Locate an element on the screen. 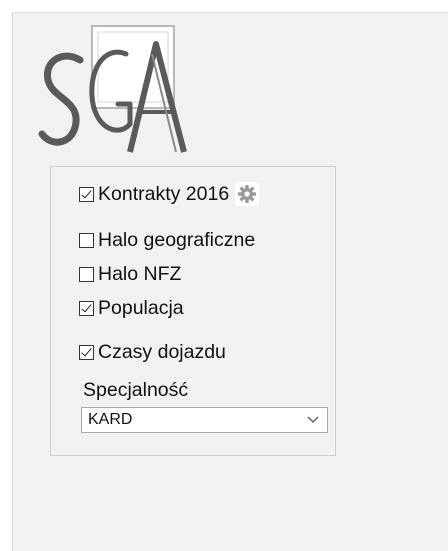  option-populacja: Populacja is located at coordinates (131, 308).